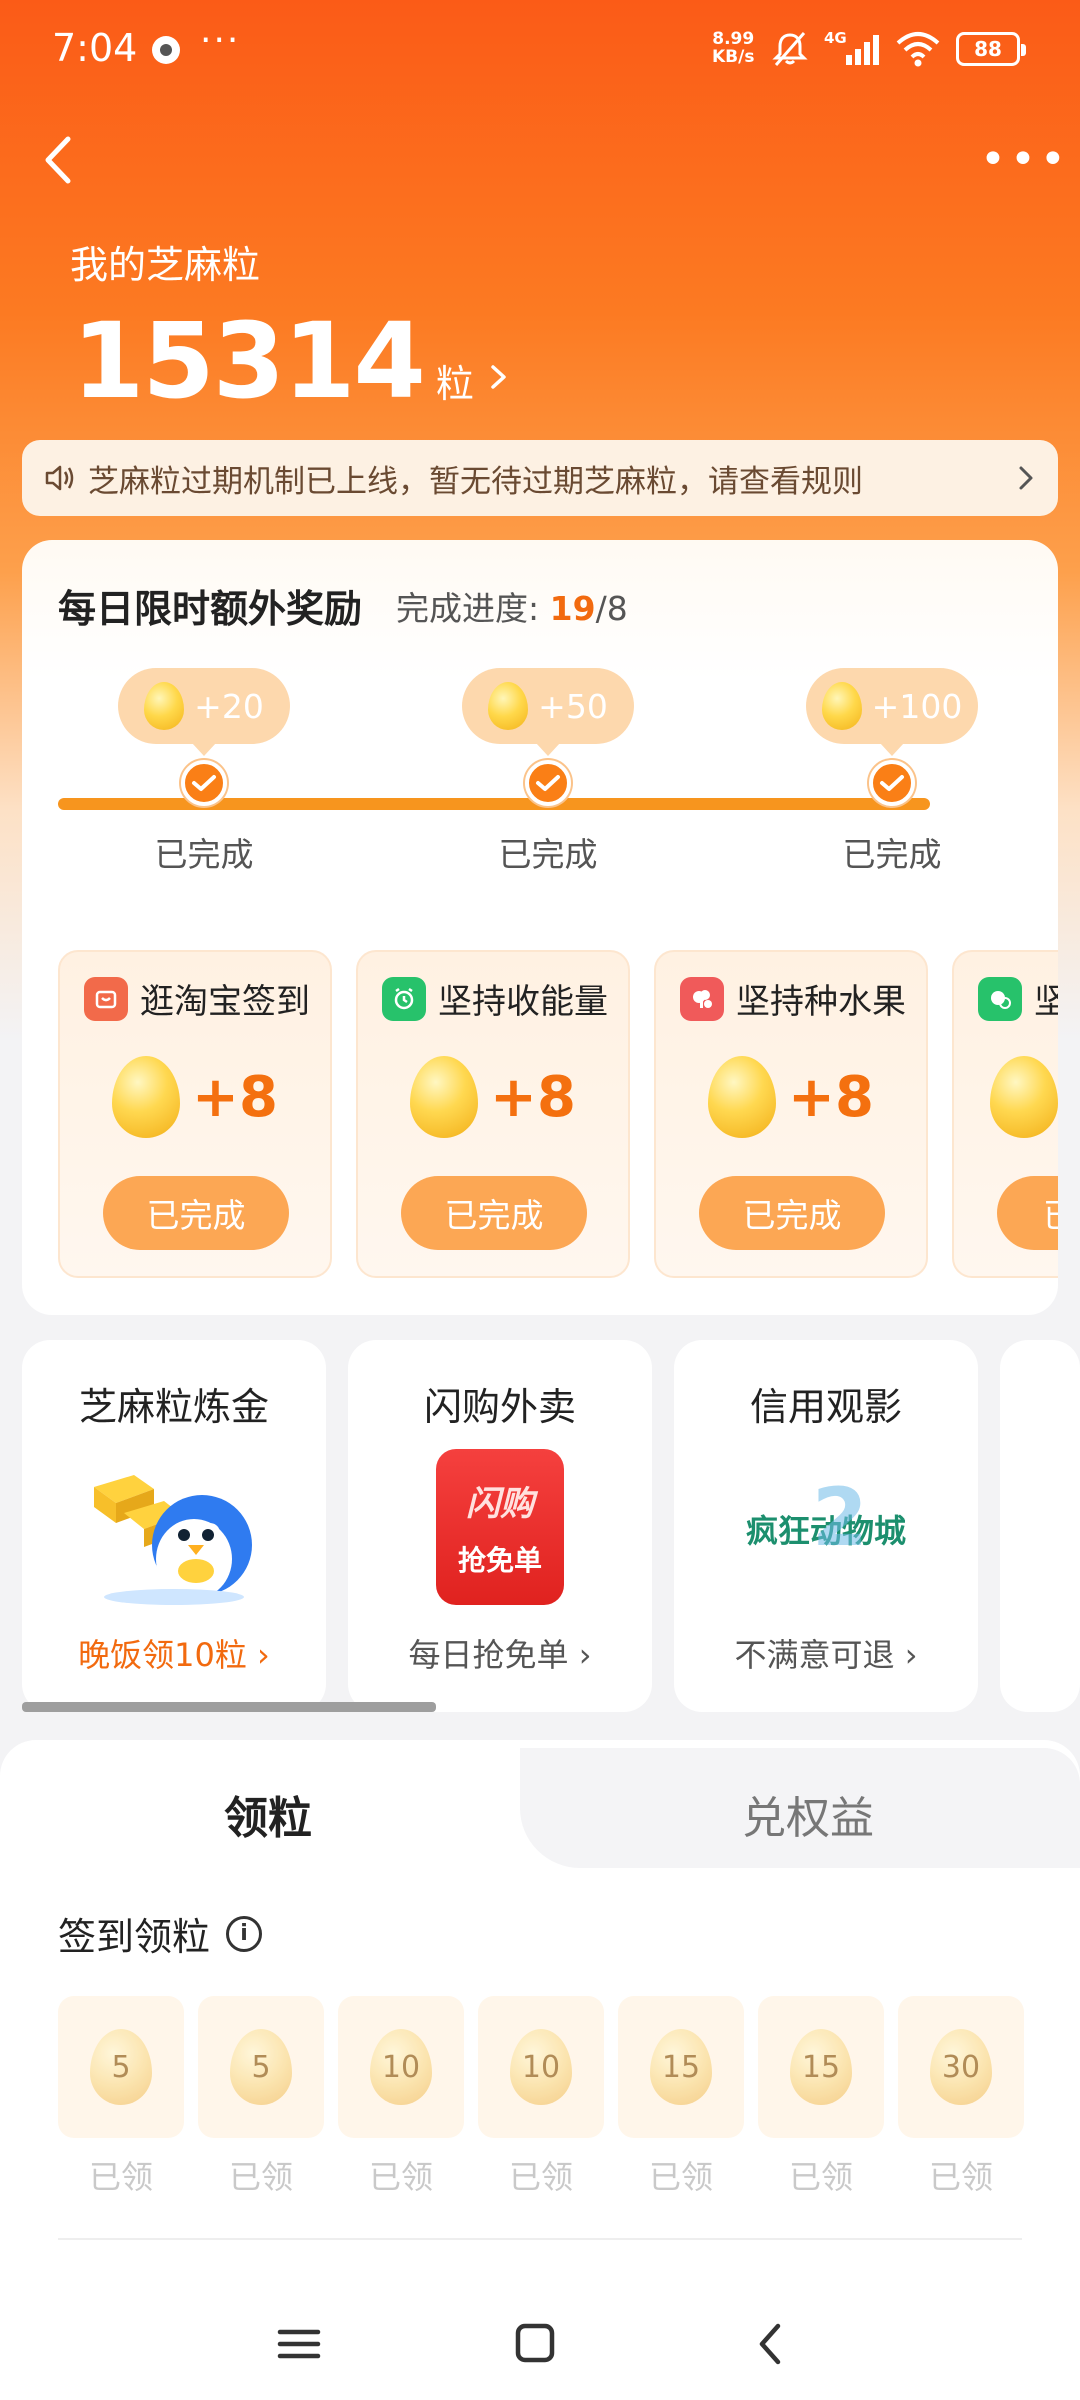  What do you see at coordinates (535, 2344) in the screenshot?
I see `home-icon` at bounding box center [535, 2344].